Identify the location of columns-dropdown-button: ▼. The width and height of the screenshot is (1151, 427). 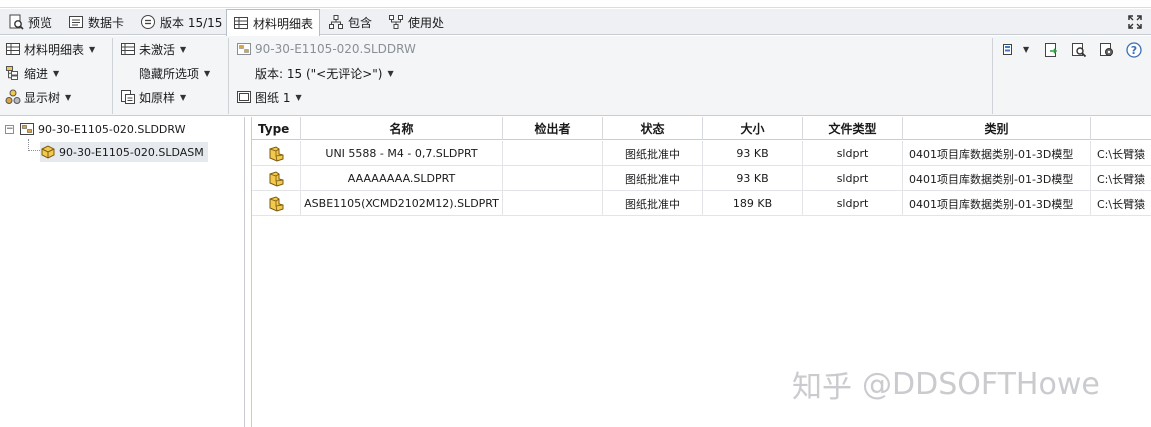
(1015, 51).